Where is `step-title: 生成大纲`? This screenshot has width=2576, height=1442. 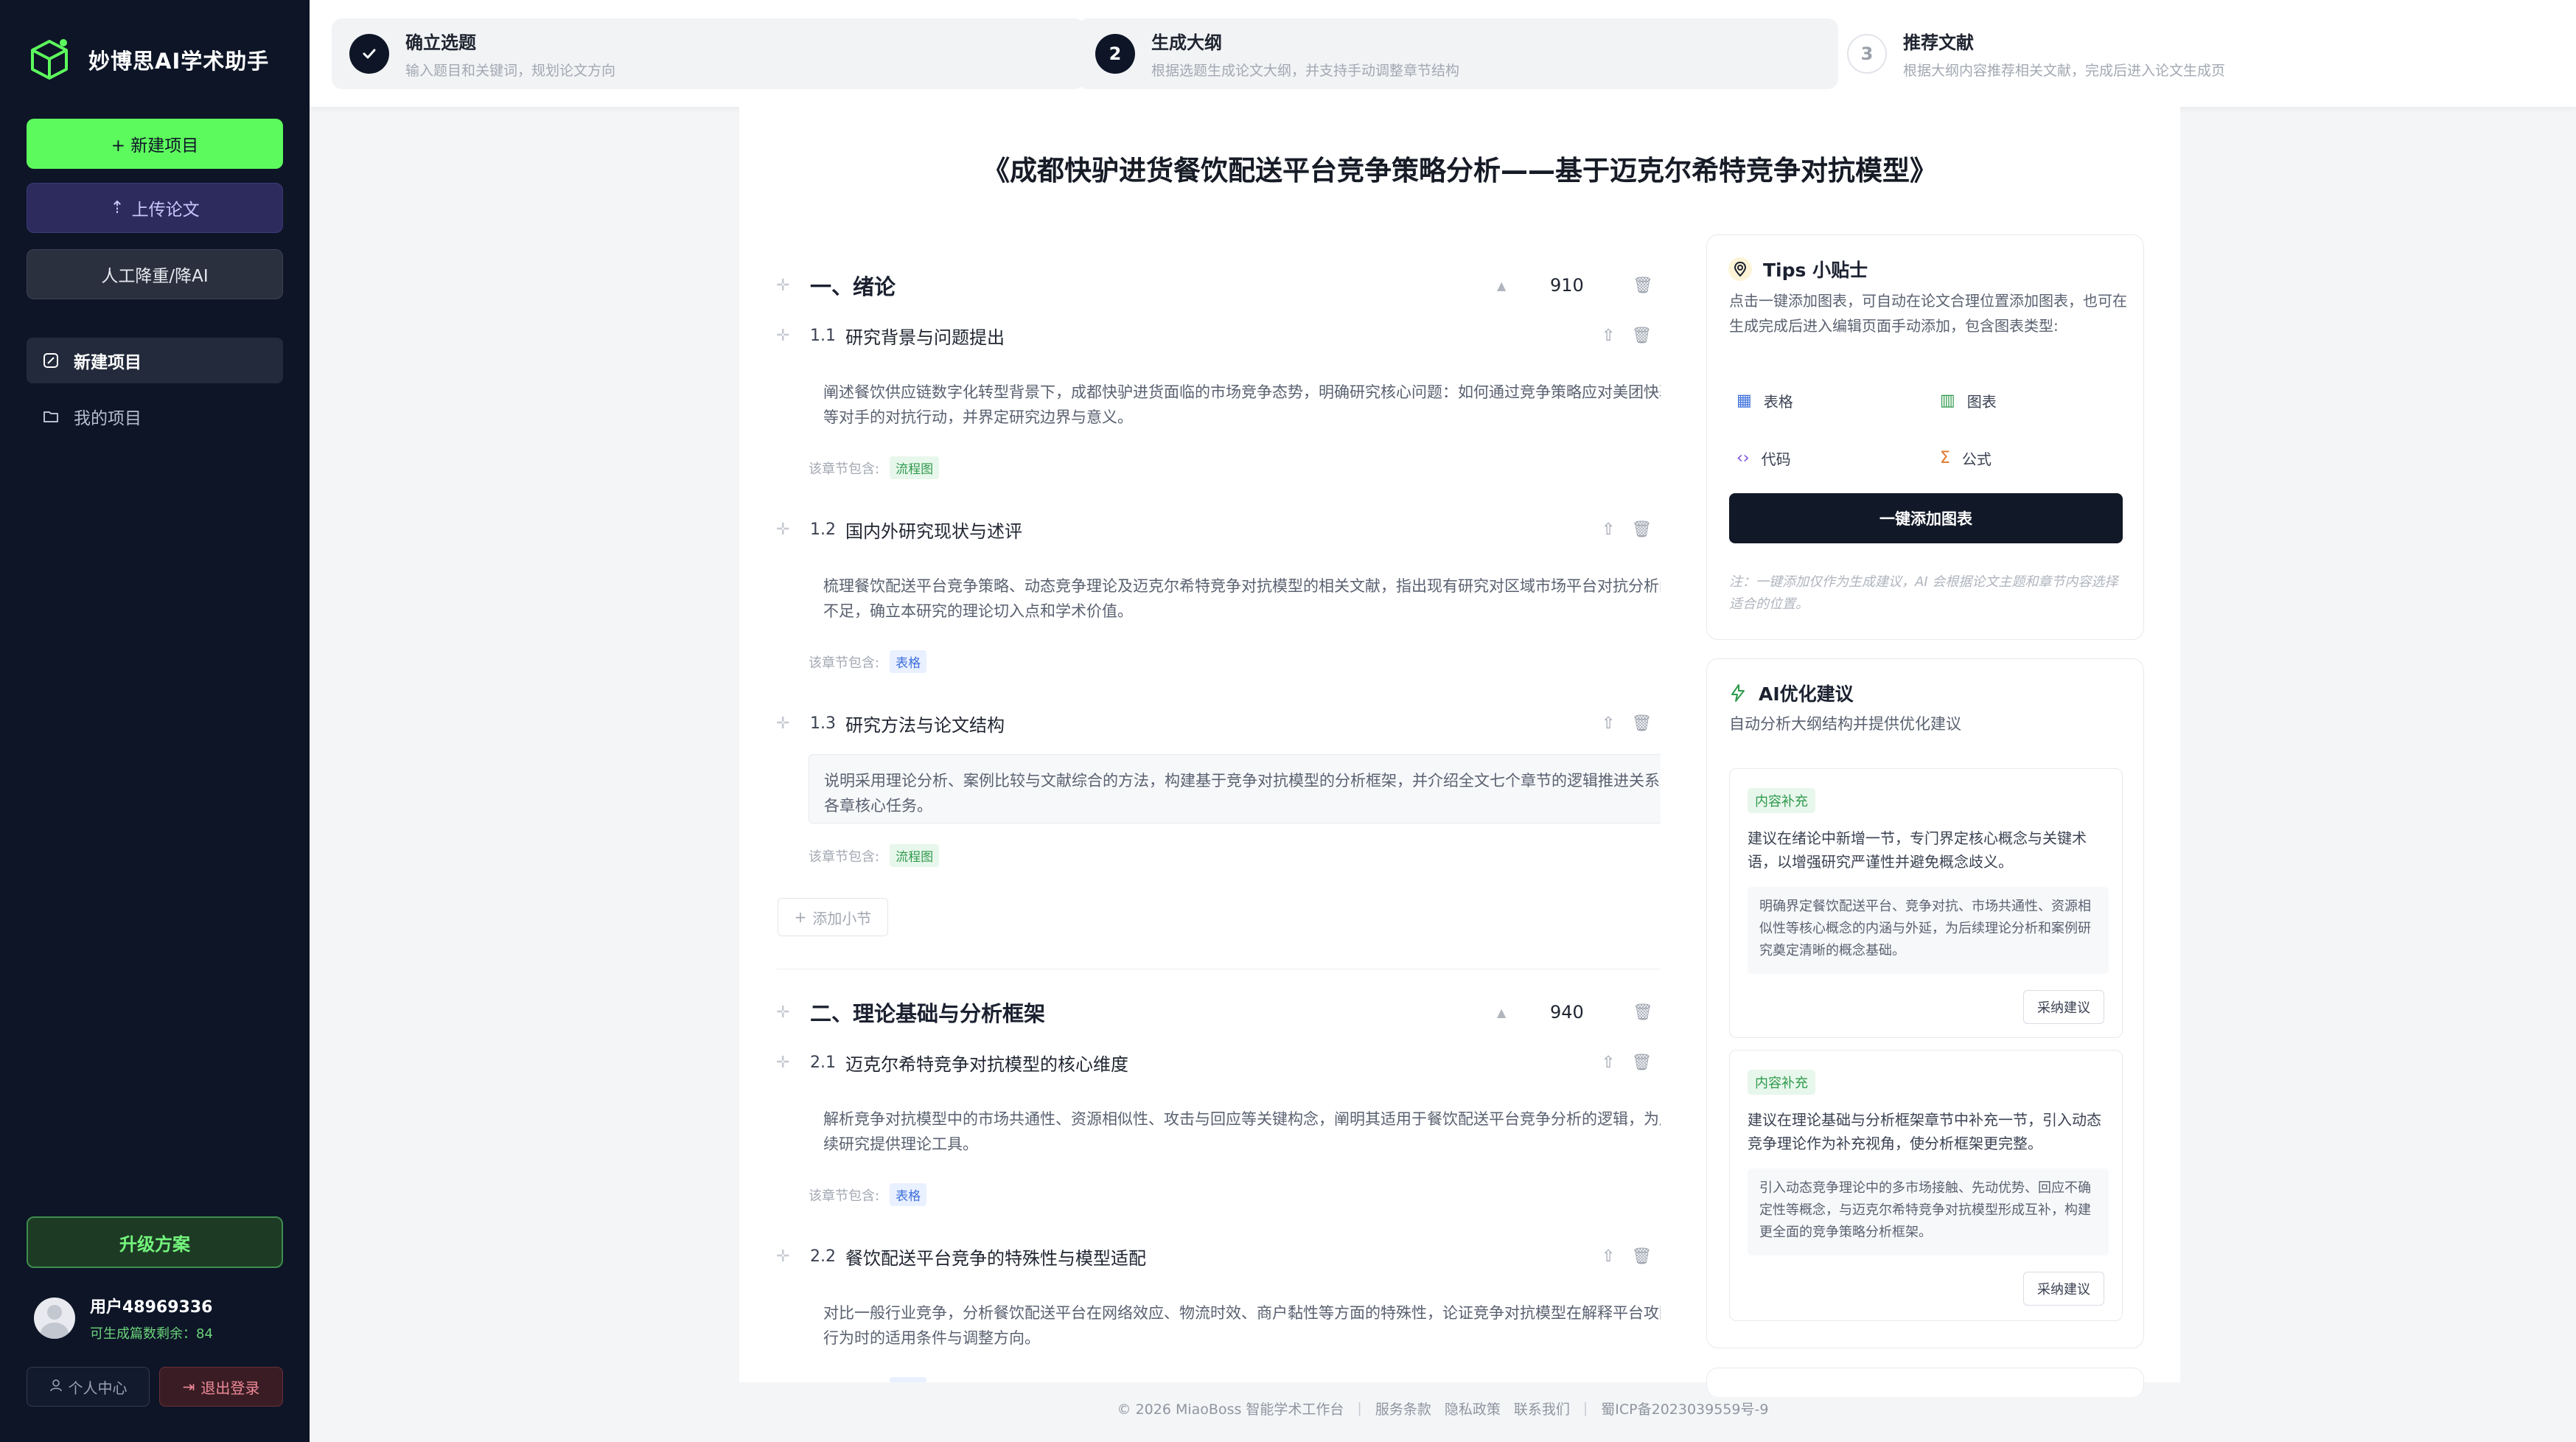 step-title: 生成大纲 is located at coordinates (1186, 42).